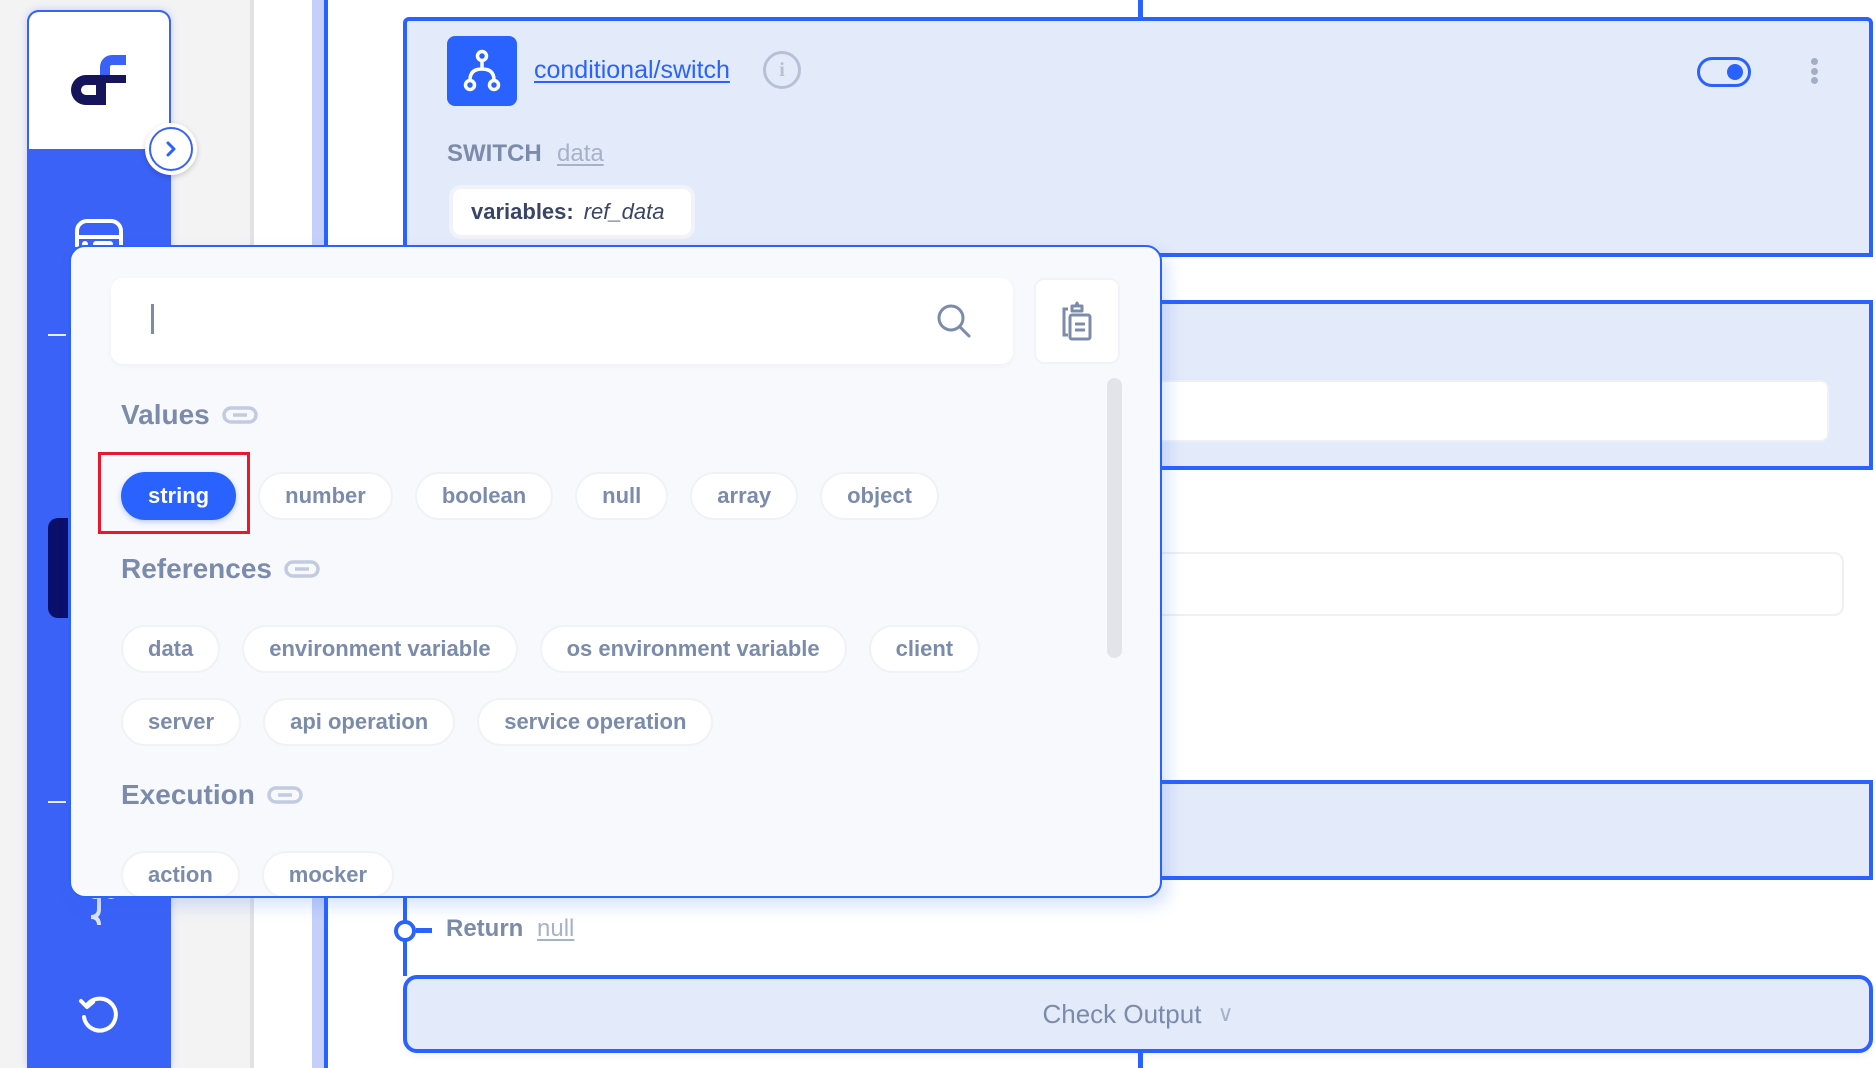 The width and height of the screenshot is (1876, 1068). What do you see at coordinates (522, 211) in the screenshot?
I see `variables-key: variables:` at bounding box center [522, 211].